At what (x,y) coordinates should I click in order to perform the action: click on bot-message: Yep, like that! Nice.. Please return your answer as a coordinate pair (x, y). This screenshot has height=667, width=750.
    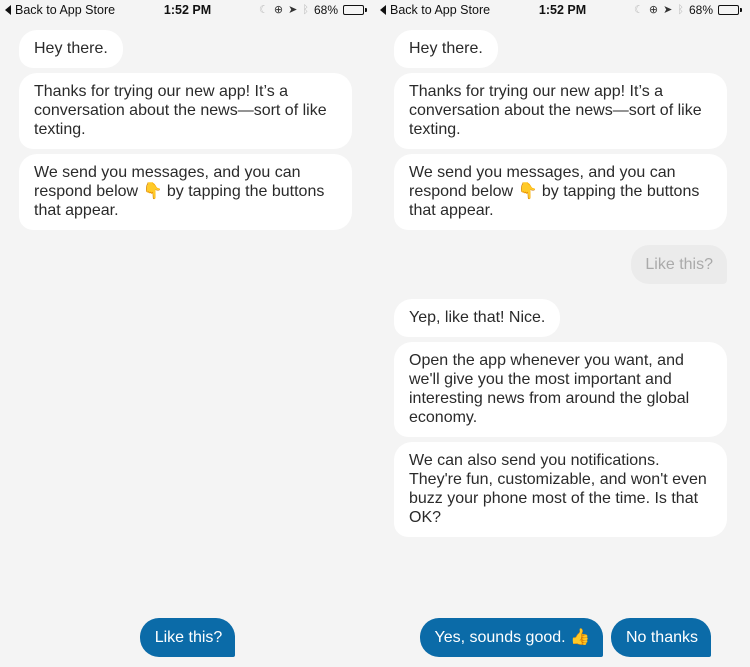
    Looking at the image, I should click on (477, 318).